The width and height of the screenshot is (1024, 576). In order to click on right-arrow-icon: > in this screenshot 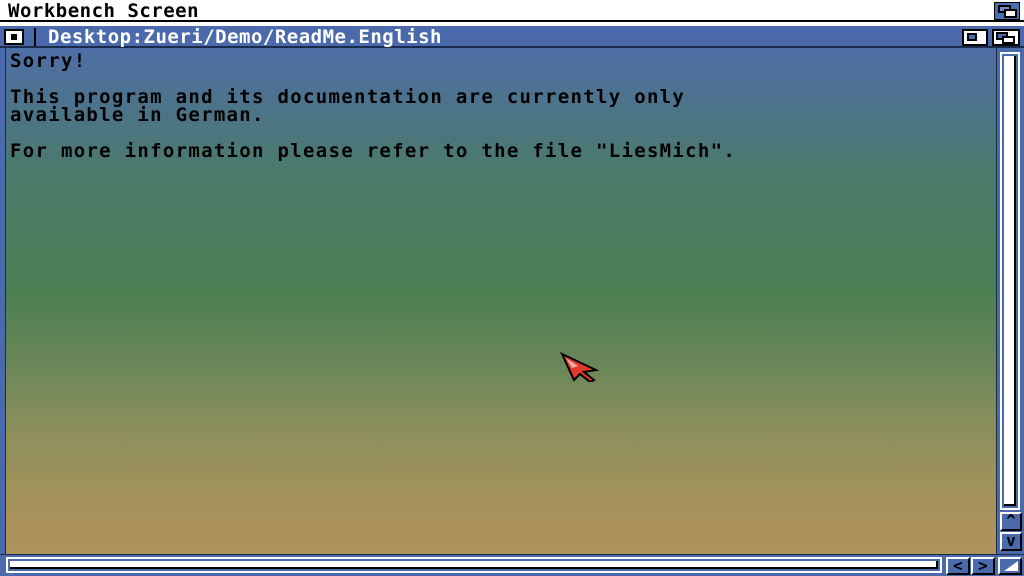, I will do `click(983, 565)`.